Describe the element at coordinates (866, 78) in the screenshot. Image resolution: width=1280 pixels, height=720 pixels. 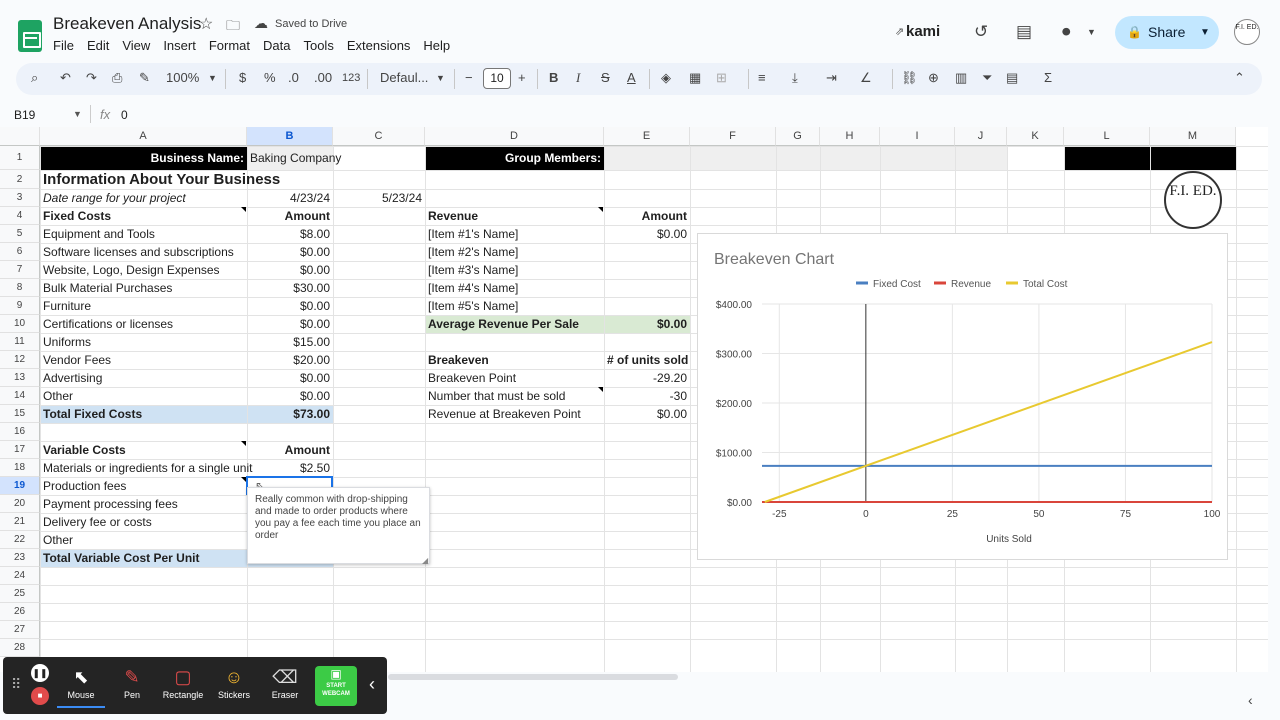
I see `text-rotation-icon: ∠` at that location.